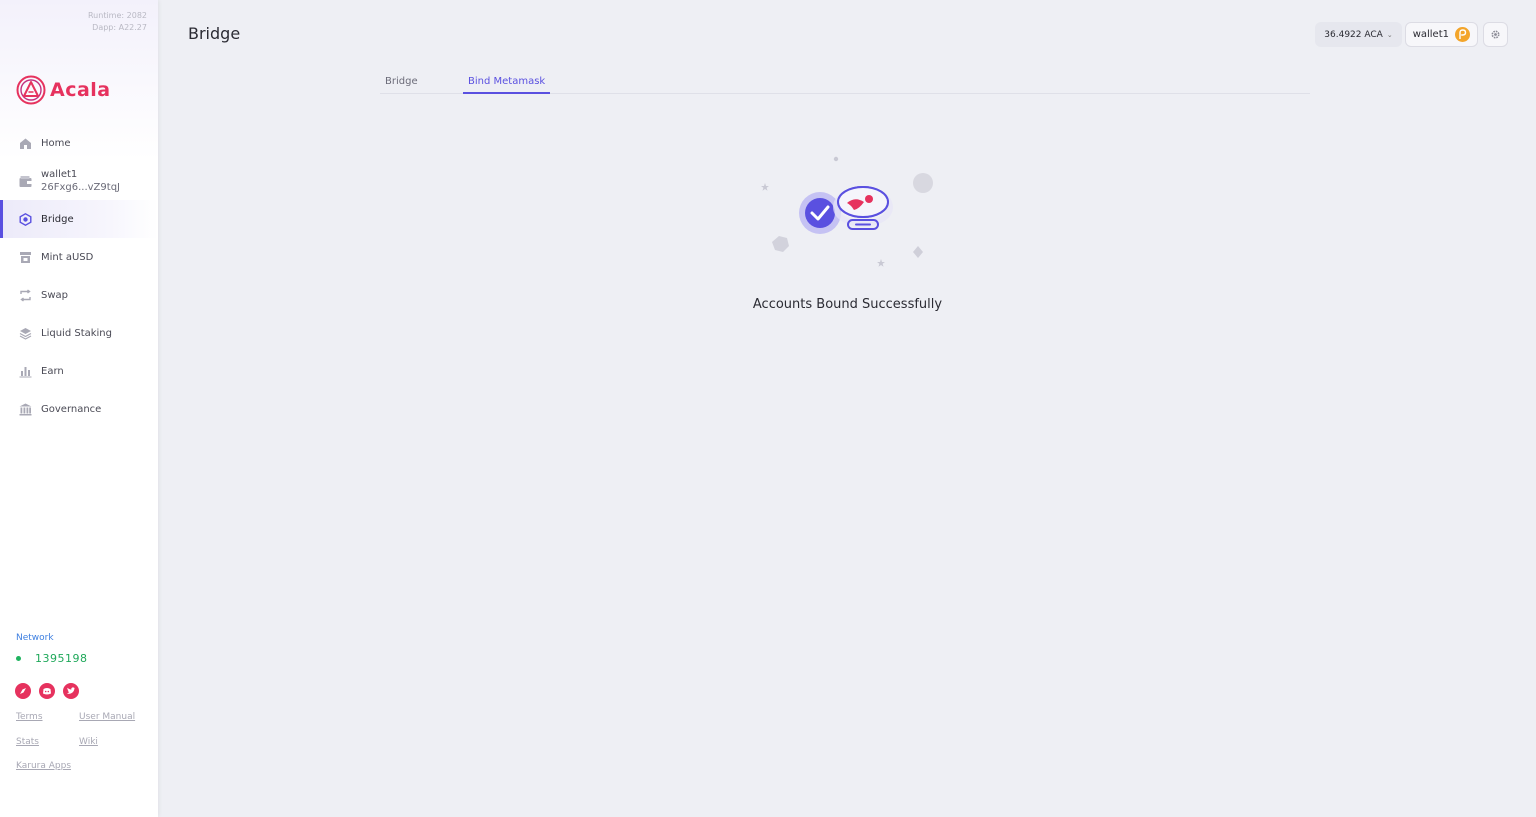 Image resolution: width=1536 pixels, height=817 pixels. Describe the element at coordinates (80, 90) in the screenshot. I see `logo-text: Acala` at that location.